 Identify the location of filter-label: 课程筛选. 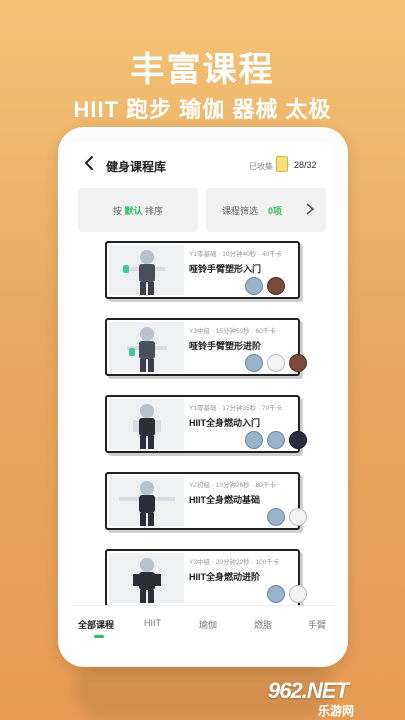
(240, 211).